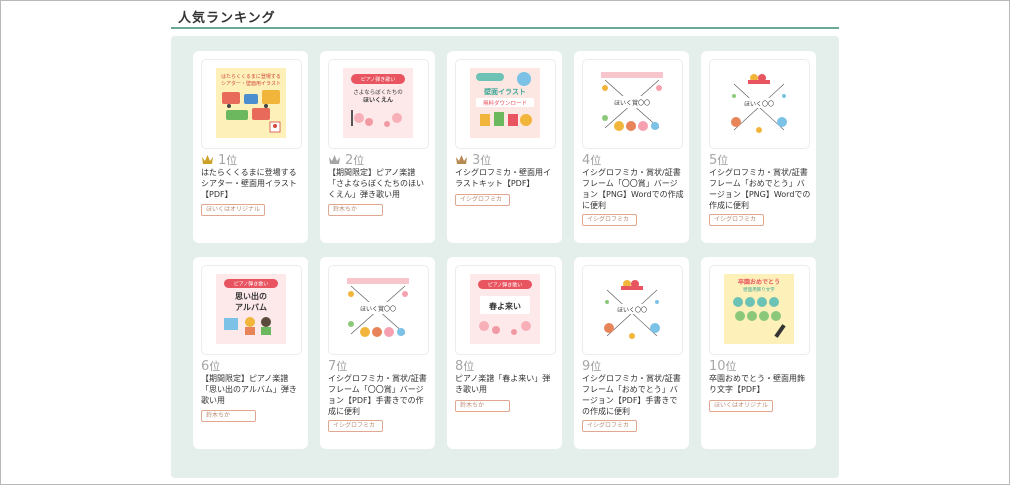  I want to click on rank-label: 8位, so click(465, 366).